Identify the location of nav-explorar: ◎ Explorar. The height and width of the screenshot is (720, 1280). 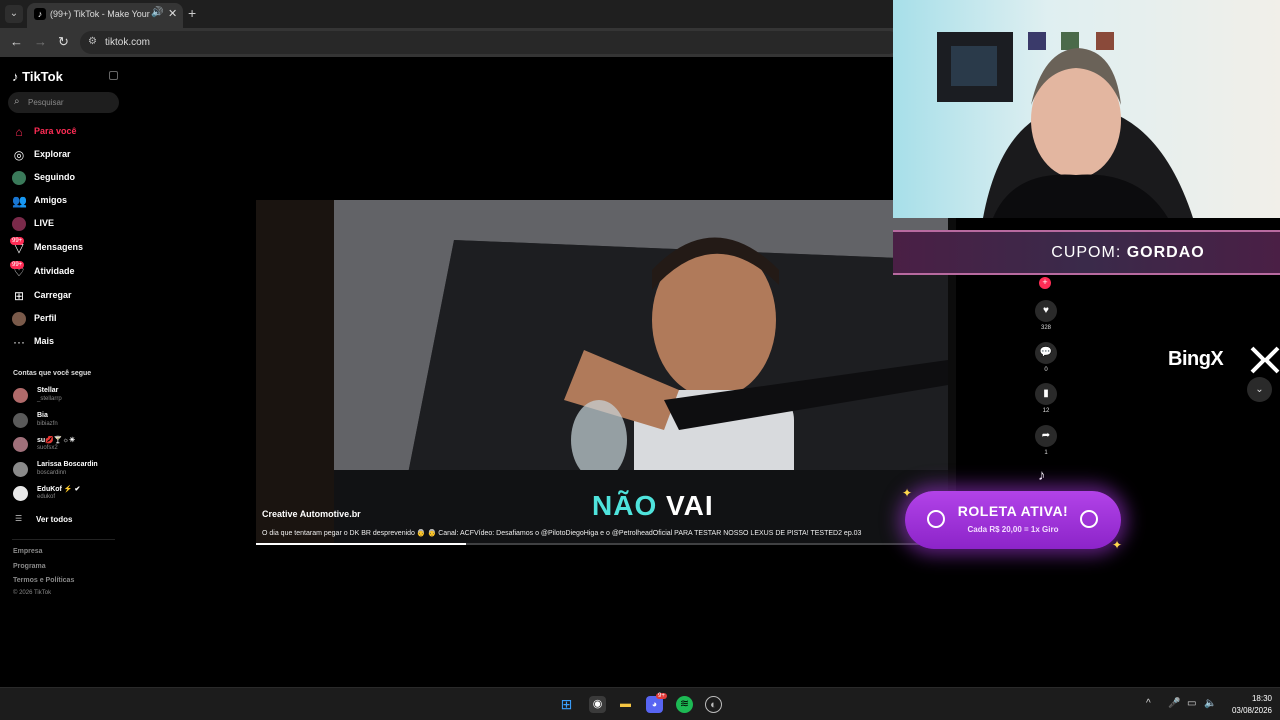
(65, 155).